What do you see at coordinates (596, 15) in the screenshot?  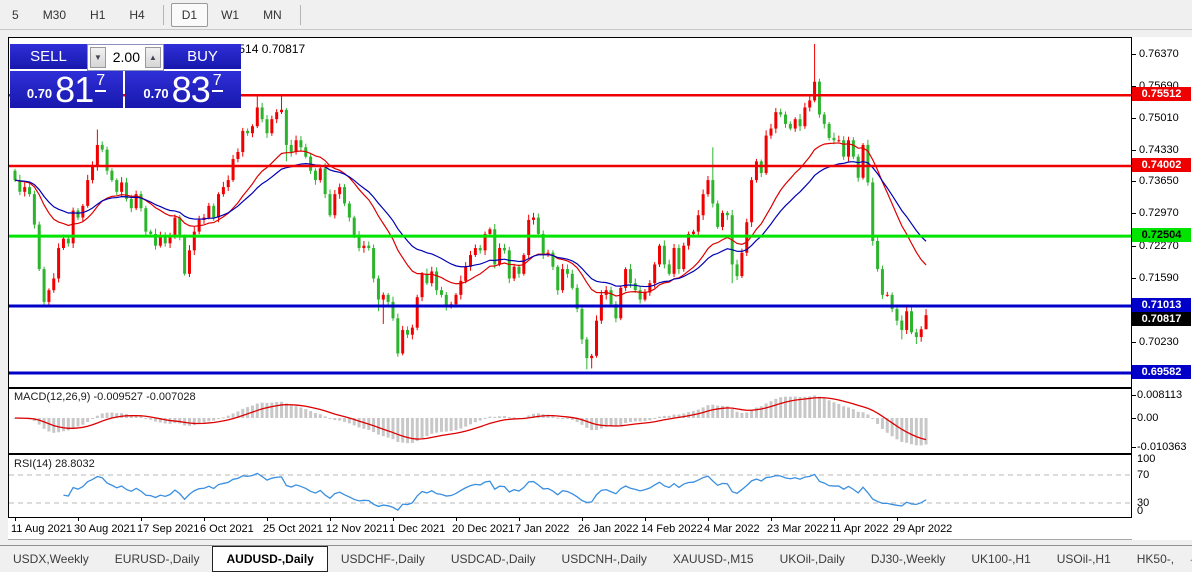 I see `timeframe-toolbar: 5 M30 H1 H4 D1 W1 MN` at bounding box center [596, 15].